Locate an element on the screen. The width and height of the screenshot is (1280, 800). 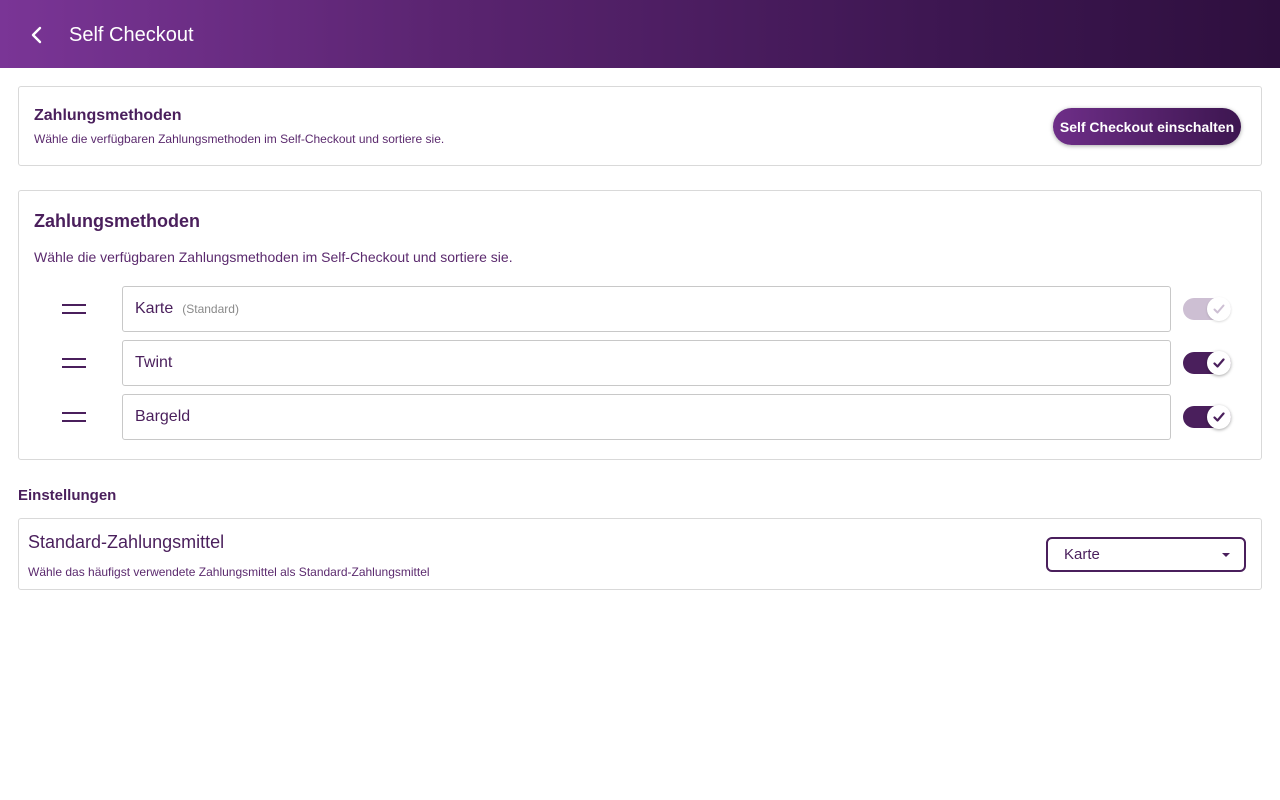
payment-method-row-bargeld: Bargeld is located at coordinates (640, 417).